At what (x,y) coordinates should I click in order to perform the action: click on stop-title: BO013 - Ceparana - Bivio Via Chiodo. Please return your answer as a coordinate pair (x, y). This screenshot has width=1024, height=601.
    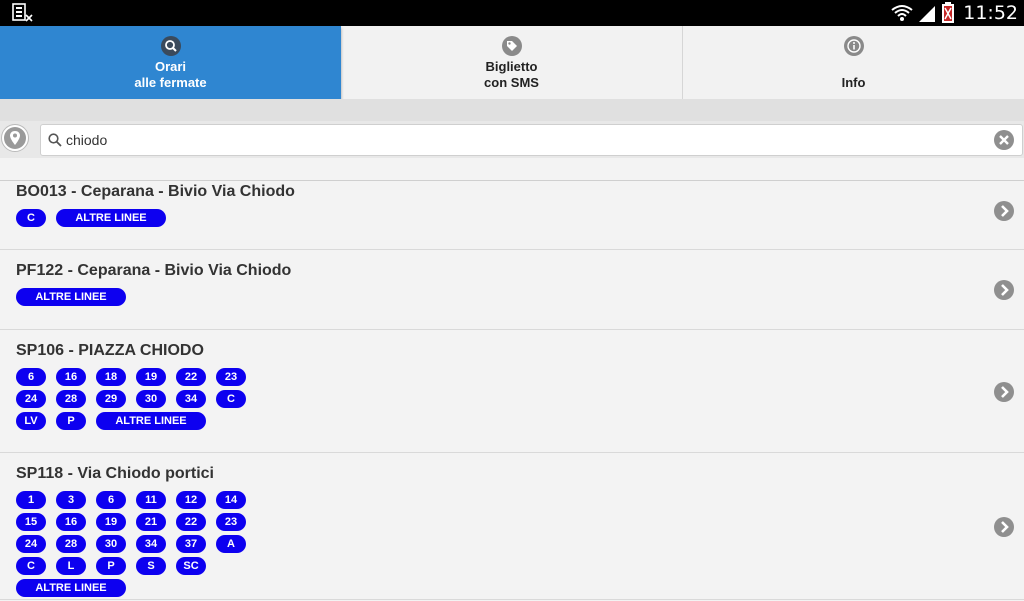
    Looking at the image, I should click on (155, 191).